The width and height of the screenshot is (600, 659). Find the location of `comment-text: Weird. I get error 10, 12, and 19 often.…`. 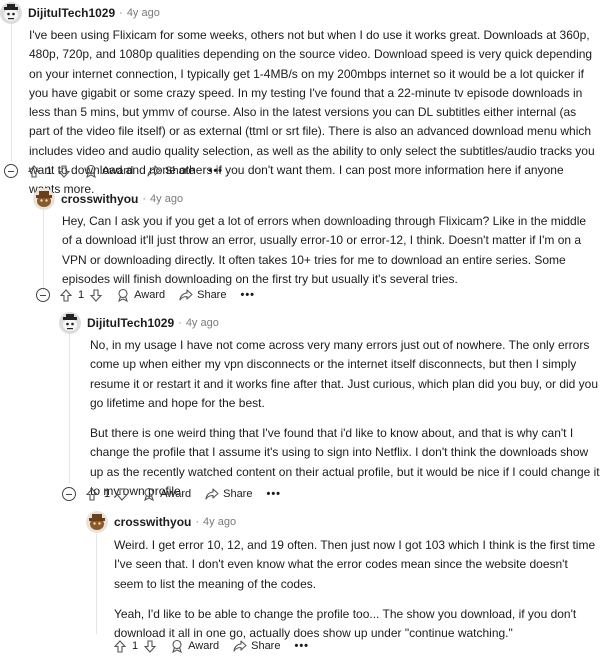

comment-text: Weird. I get error 10, 12, and 19 often.… is located at coordinates (355, 564).